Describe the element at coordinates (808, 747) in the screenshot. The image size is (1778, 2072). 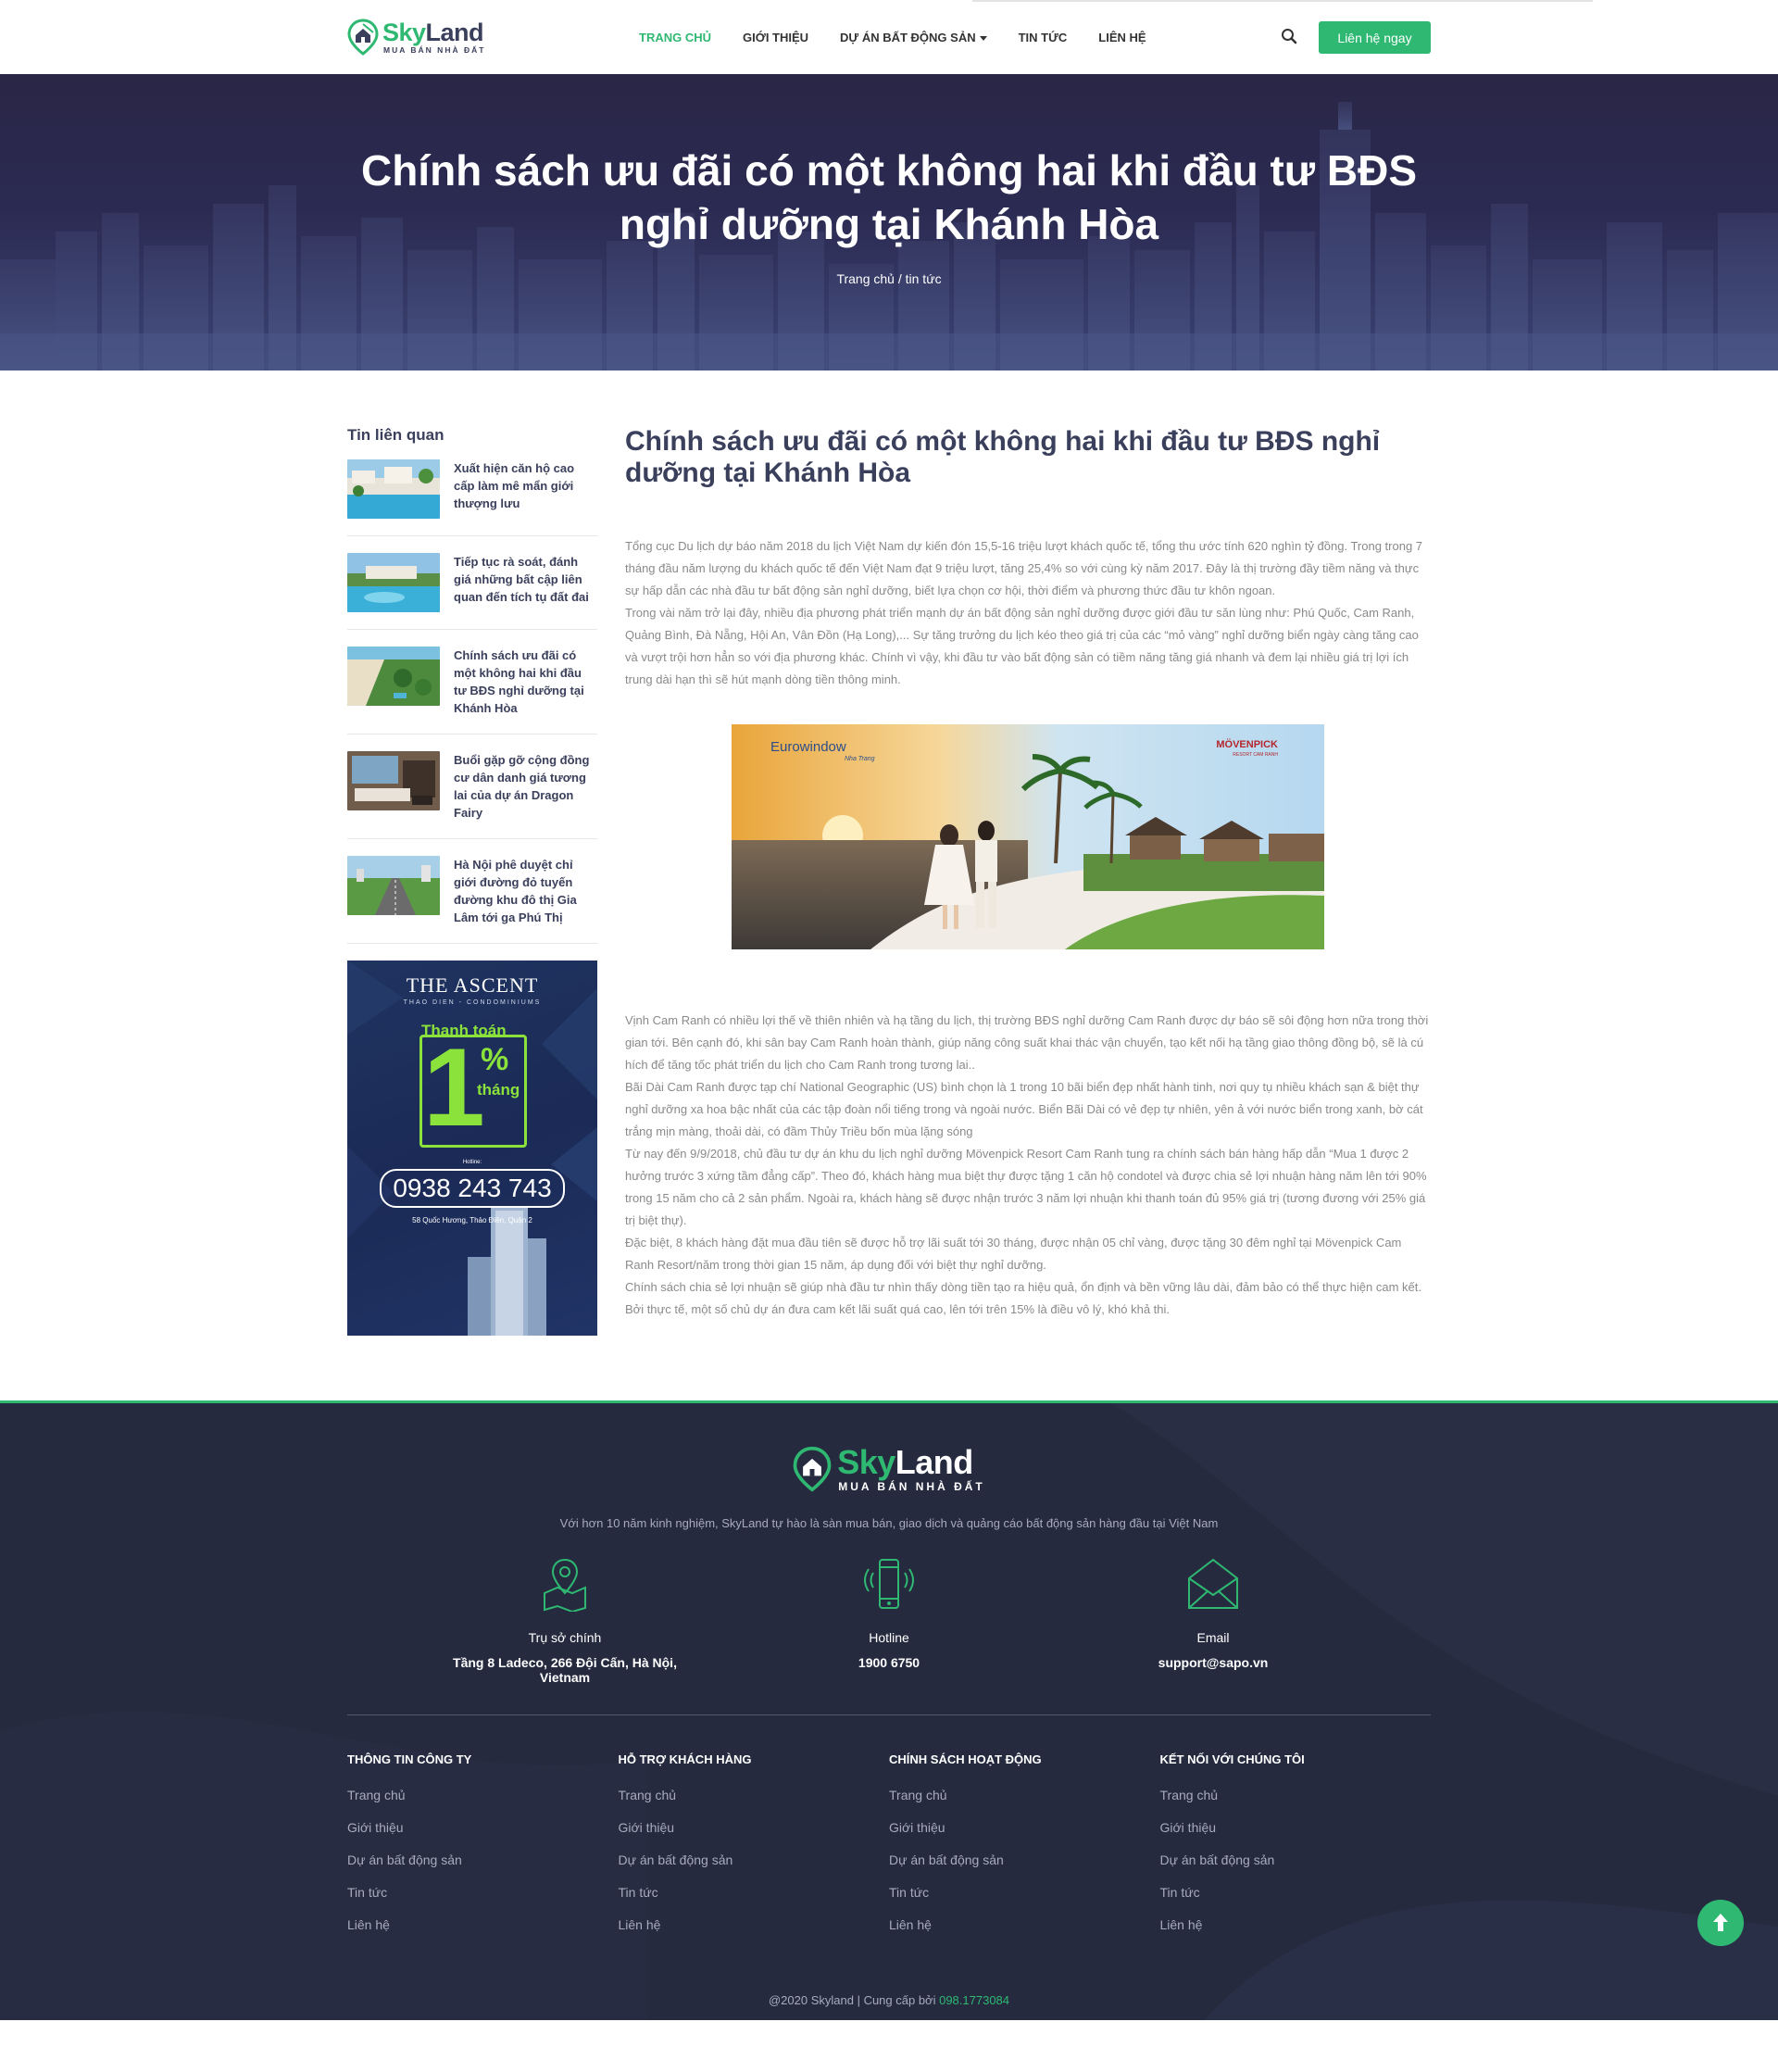
I see `image-brand-left: Eurowindow` at that location.